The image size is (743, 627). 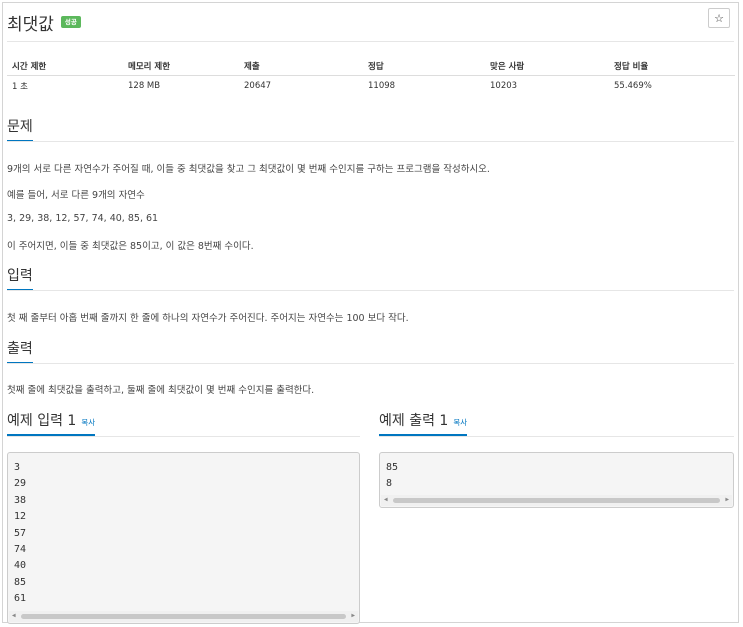 What do you see at coordinates (20, 517) in the screenshot?
I see `sample-input-line: 12` at bounding box center [20, 517].